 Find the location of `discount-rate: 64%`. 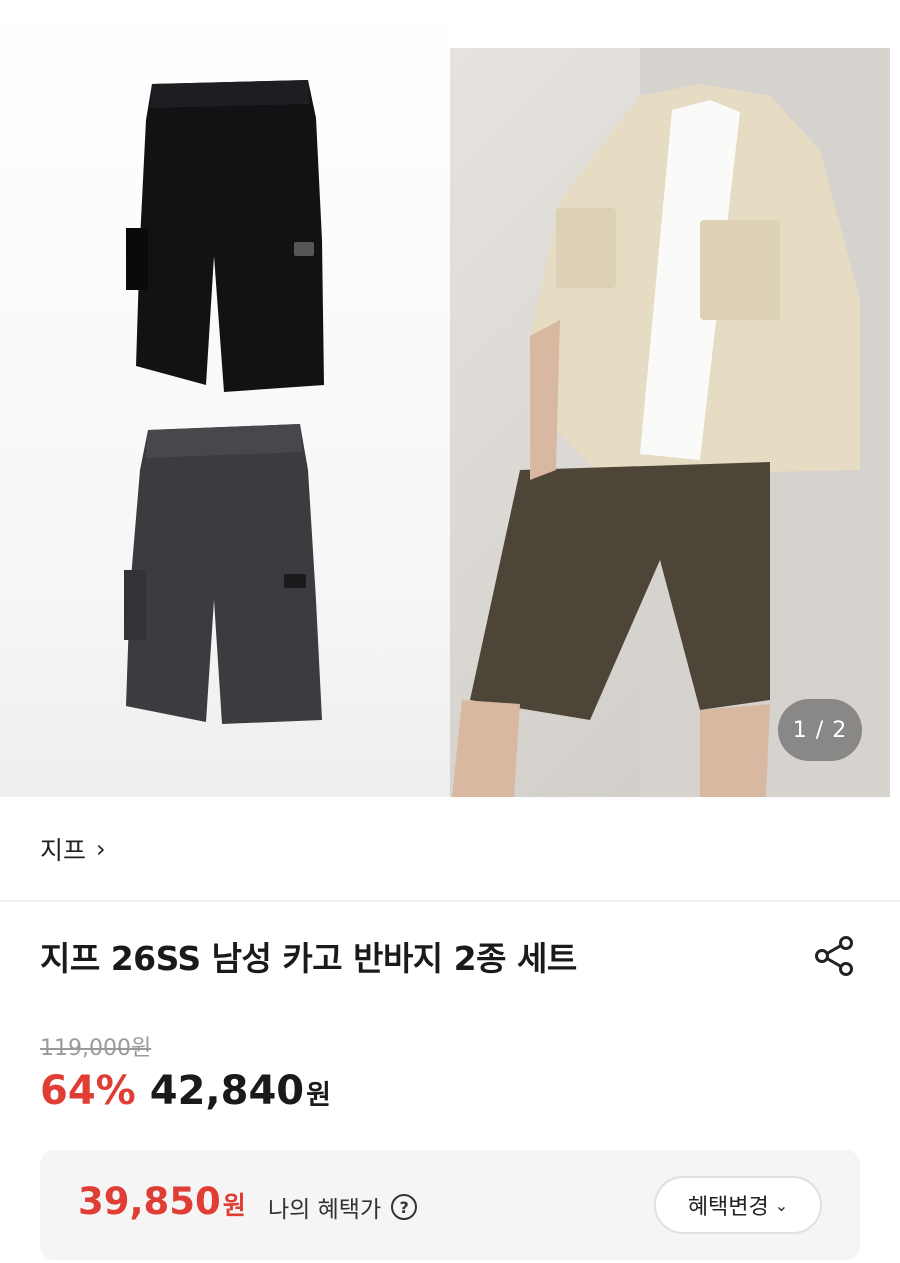

discount-rate: 64% is located at coordinates (88, 1091).